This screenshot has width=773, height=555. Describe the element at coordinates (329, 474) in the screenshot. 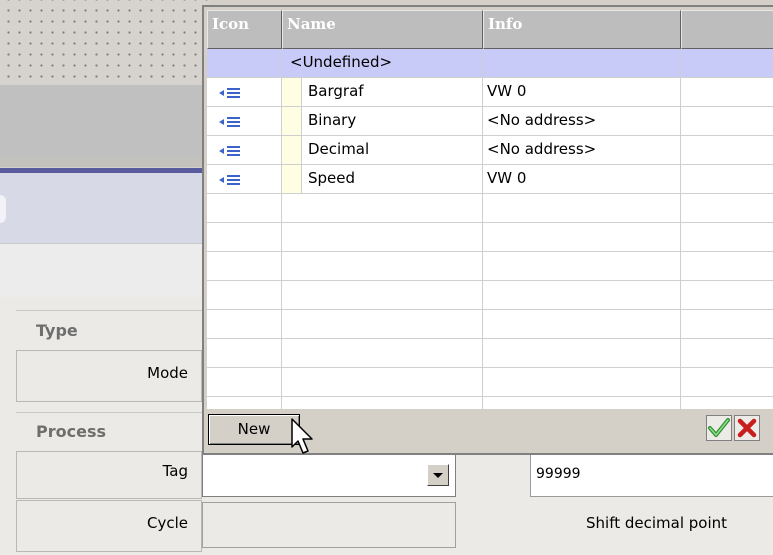

I see `tag-dropdown` at that location.